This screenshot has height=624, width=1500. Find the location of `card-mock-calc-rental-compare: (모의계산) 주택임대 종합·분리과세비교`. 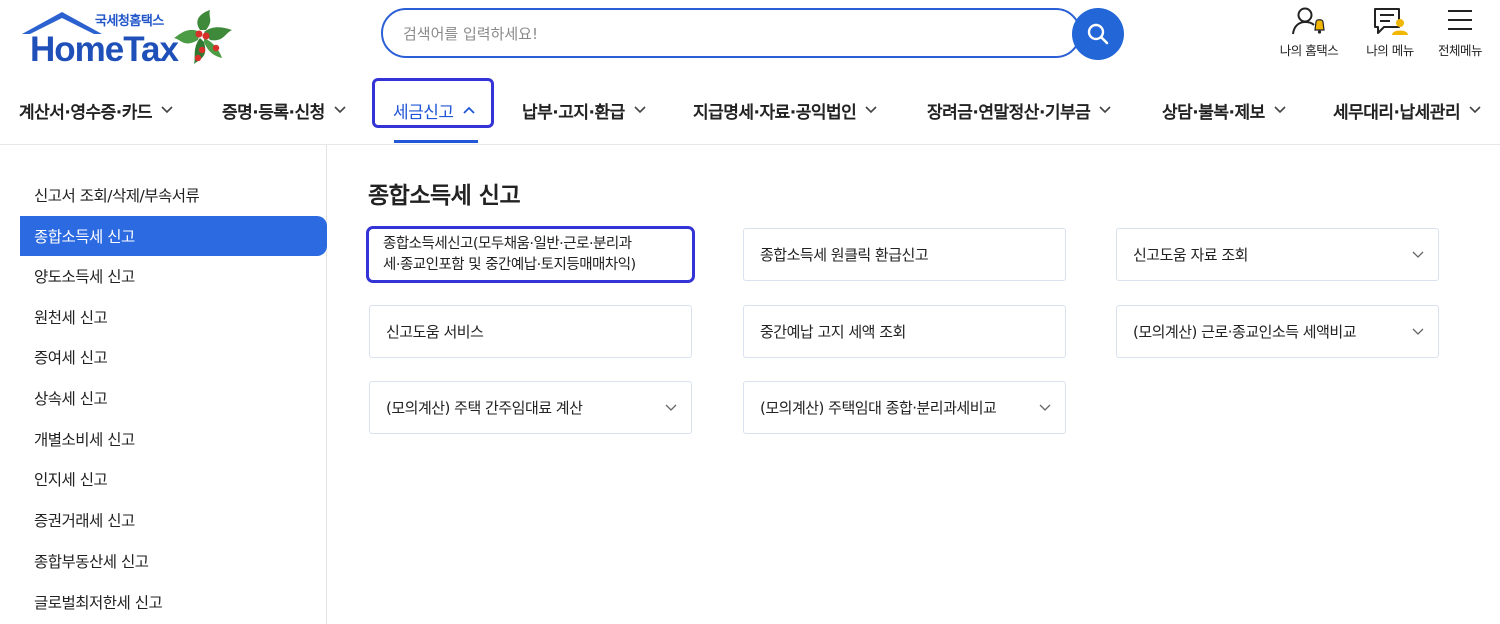

card-mock-calc-rental-compare: (모의계산) 주택임대 종합·분리과세비교 is located at coordinates (904, 407).